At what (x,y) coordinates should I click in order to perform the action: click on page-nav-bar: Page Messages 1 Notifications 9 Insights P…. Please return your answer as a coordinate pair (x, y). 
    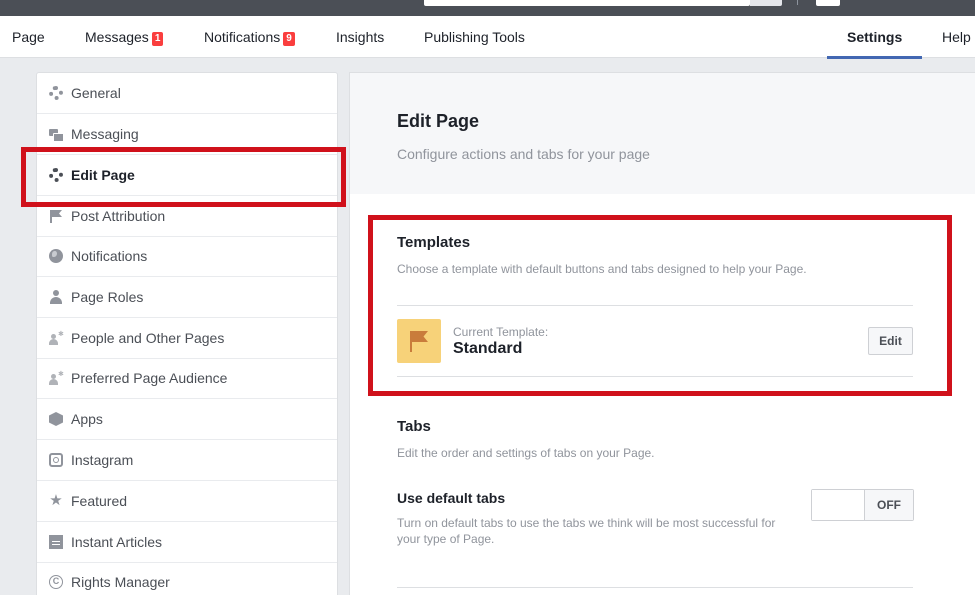
    Looking at the image, I should click on (487, 37).